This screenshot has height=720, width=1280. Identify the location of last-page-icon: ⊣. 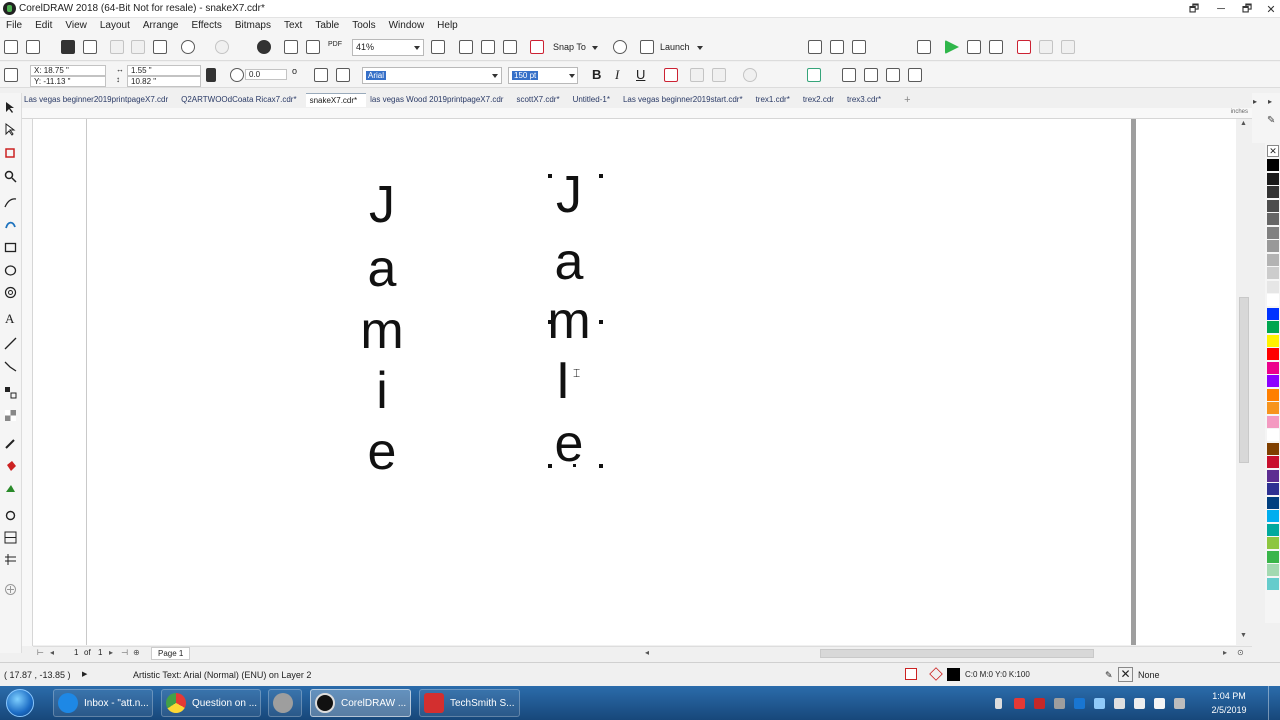
(124, 652).